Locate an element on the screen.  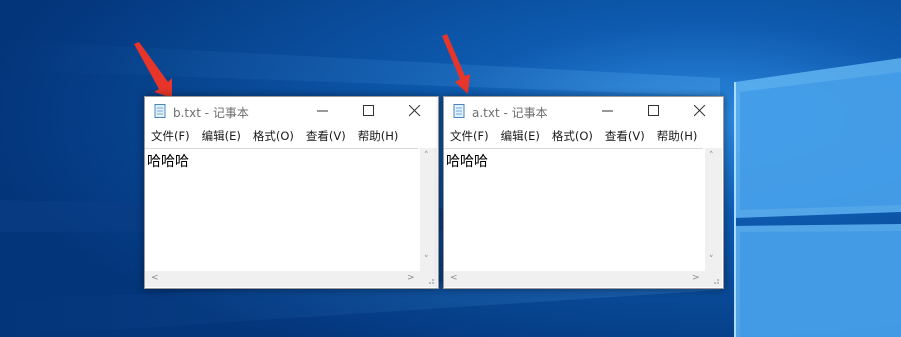
window-title: b.txt - 记事本 is located at coordinates (211, 113).